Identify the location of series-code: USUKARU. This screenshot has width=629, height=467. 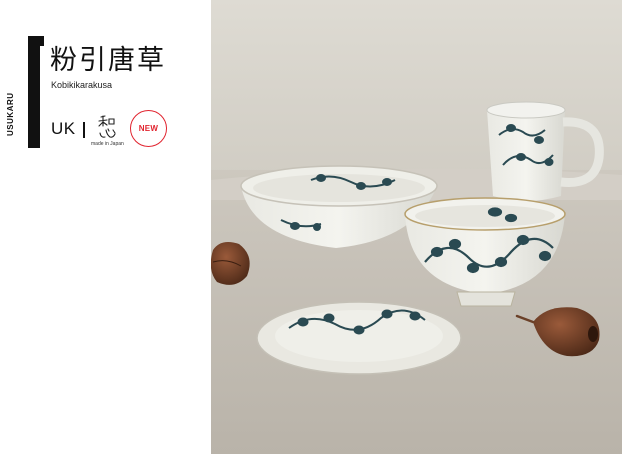
(10, 114).